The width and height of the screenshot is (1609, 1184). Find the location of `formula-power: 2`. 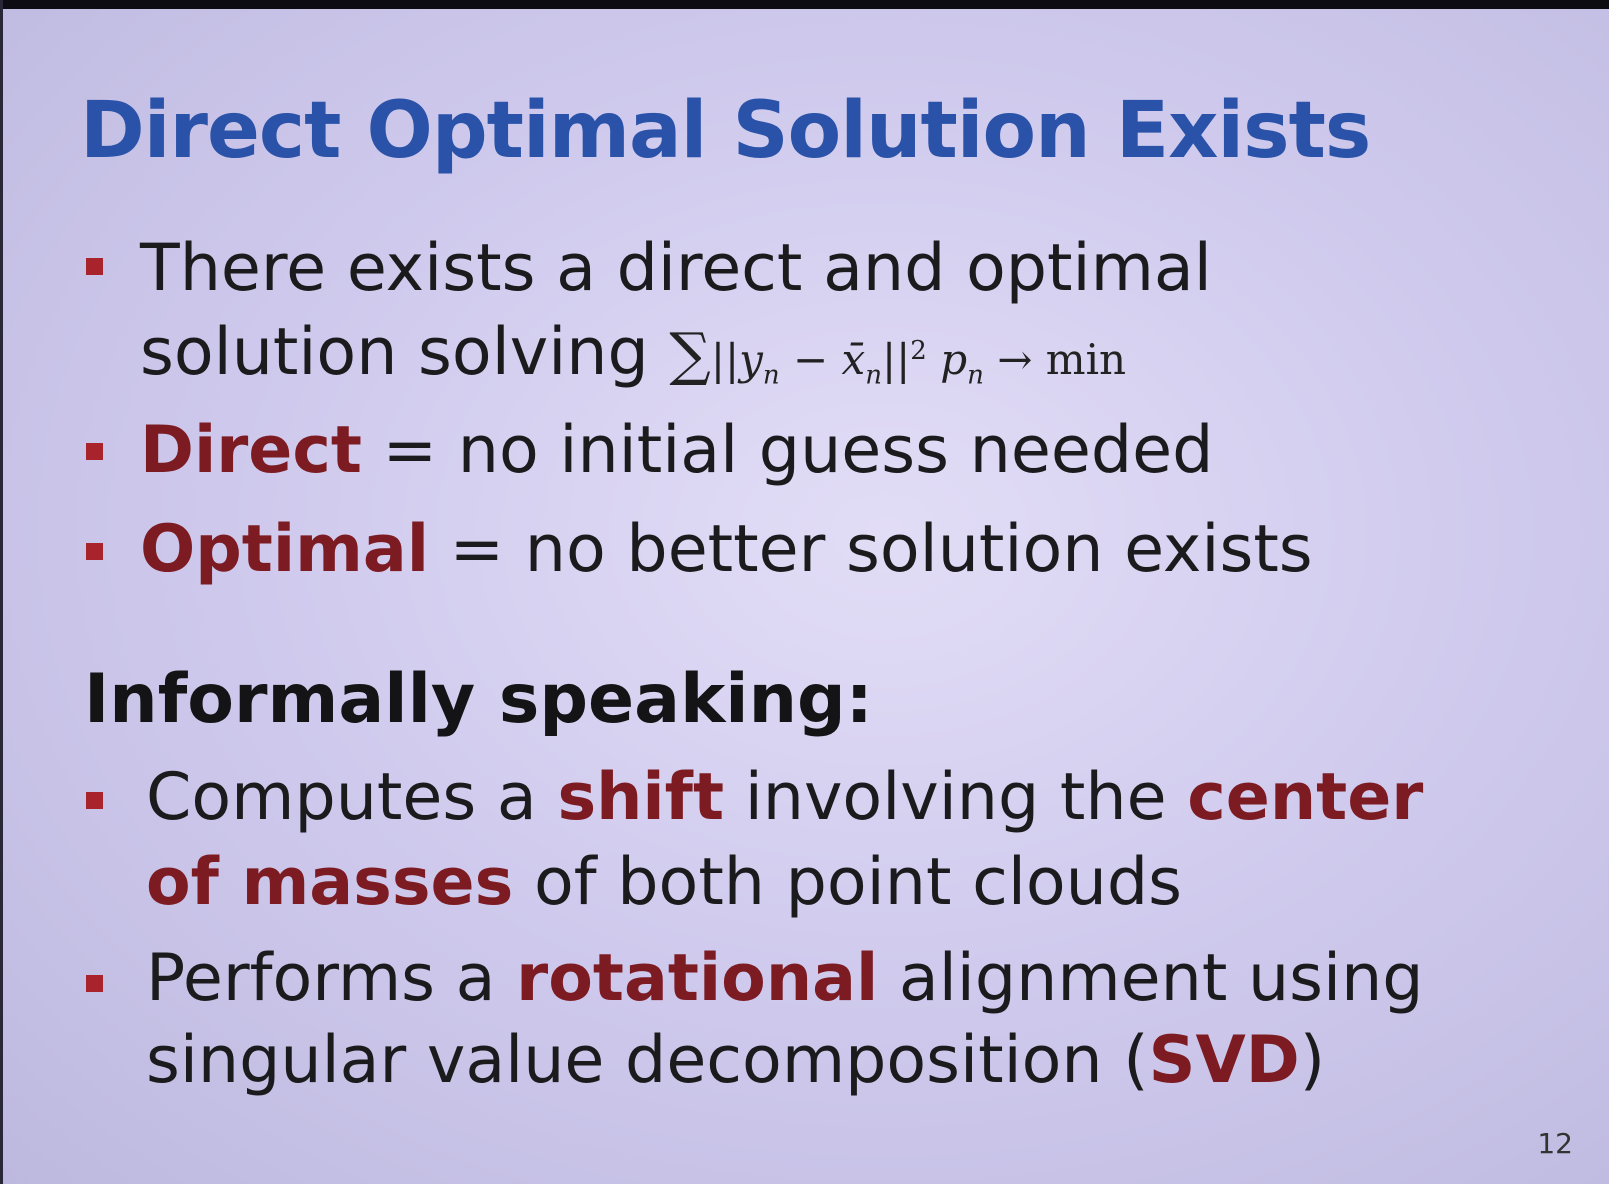

formula-power: 2 is located at coordinates (918, 351).